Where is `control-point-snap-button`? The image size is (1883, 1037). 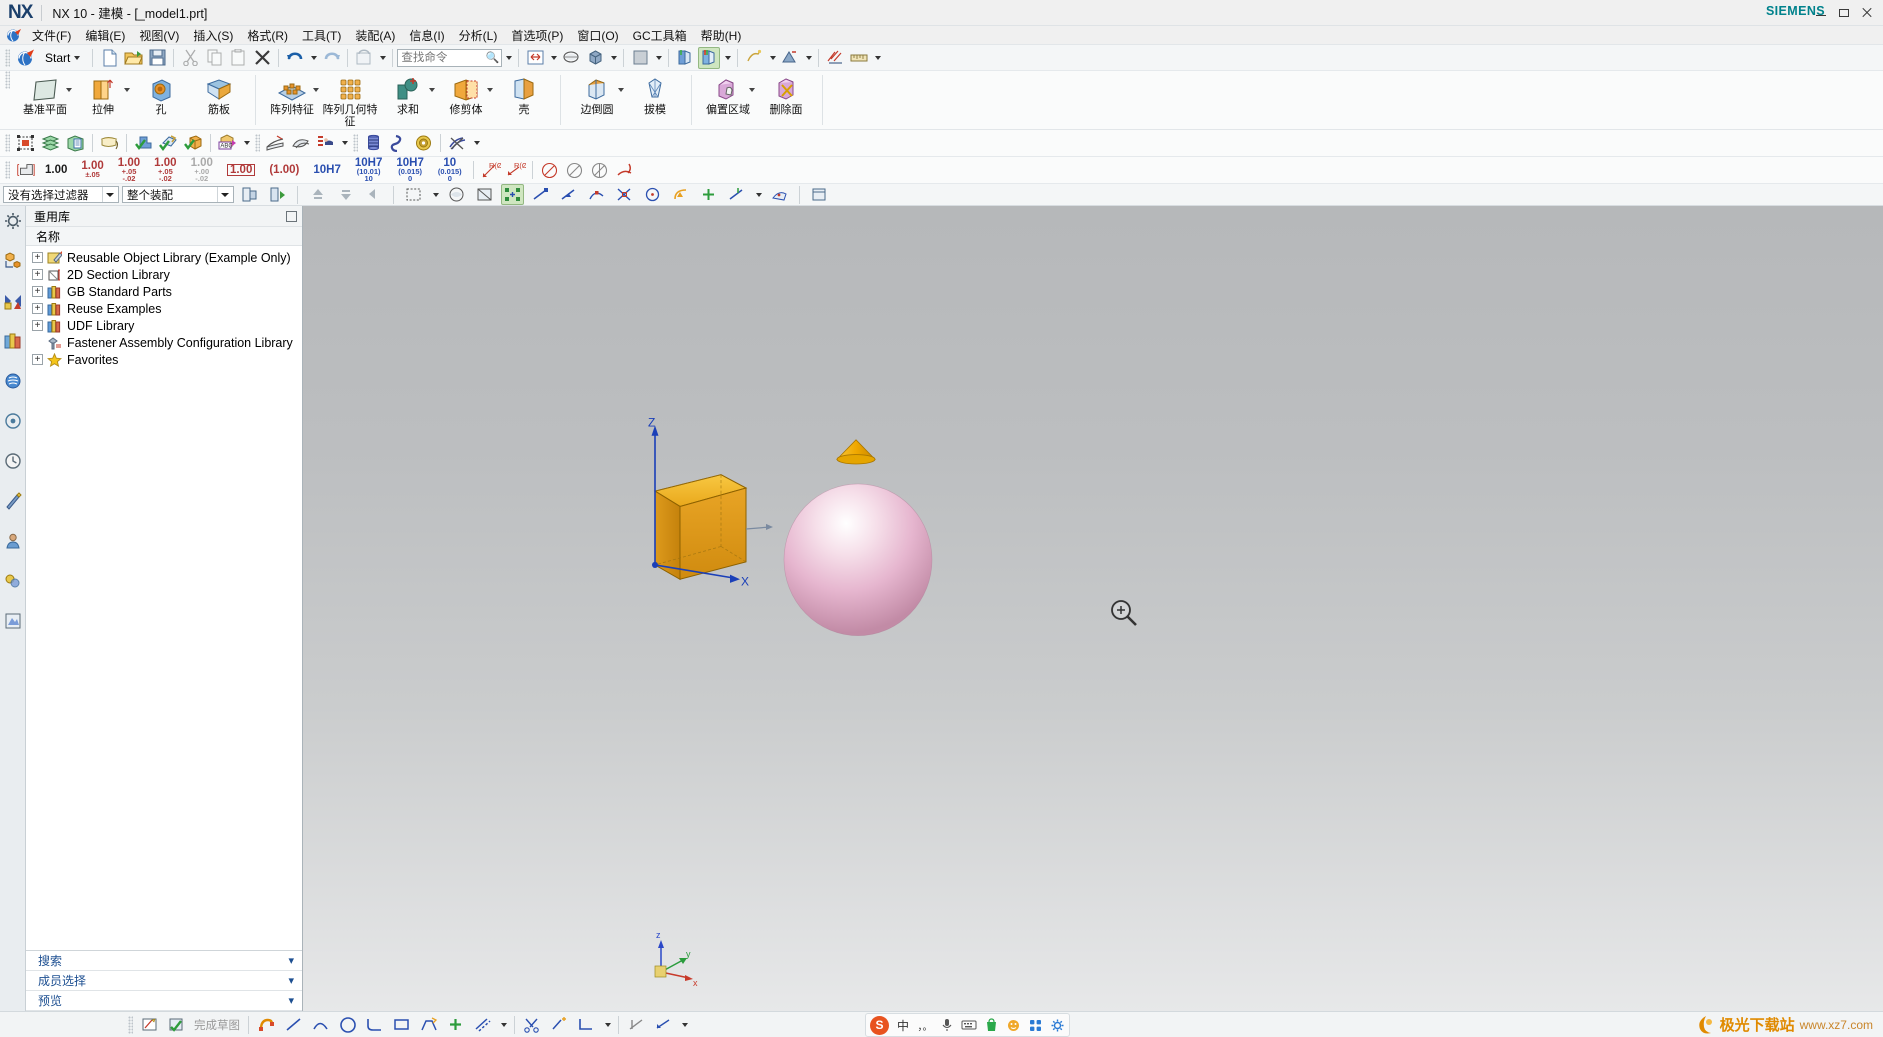
control-point-snap-button is located at coordinates (596, 194).